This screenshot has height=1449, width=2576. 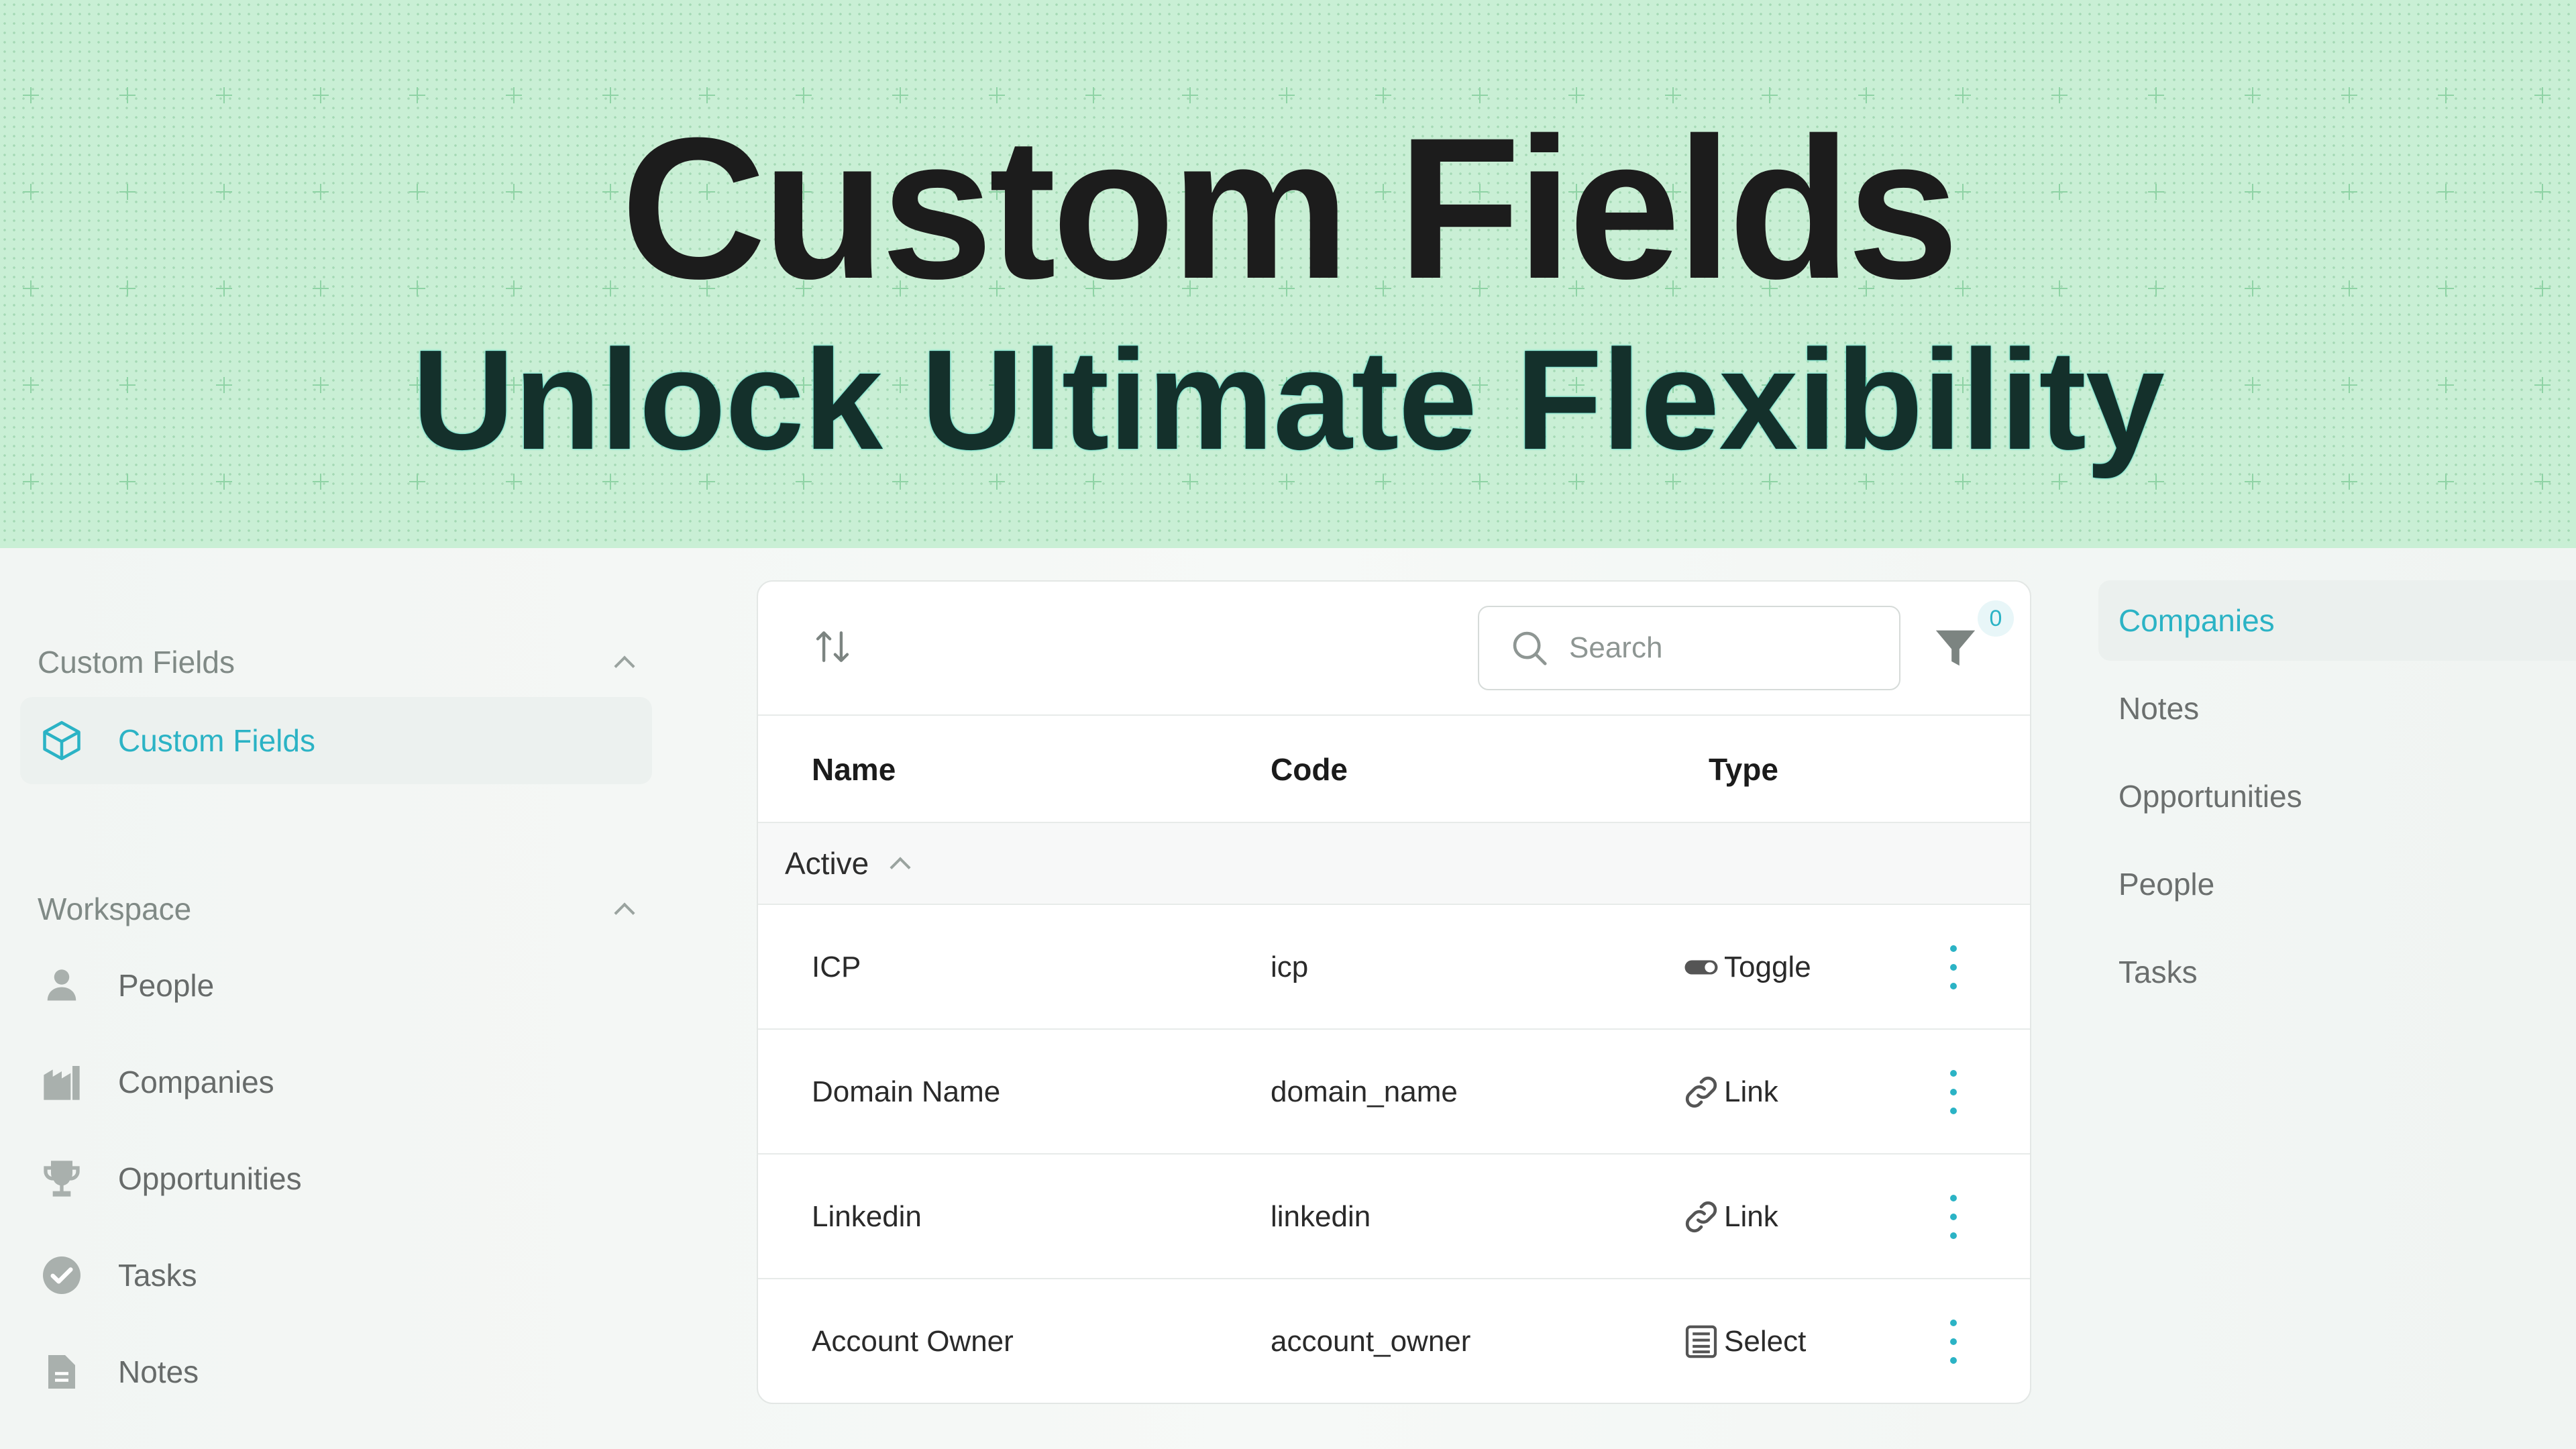 What do you see at coordinates (832, 646) in the screenshot?
I see `sort-icon` at bounding box center [832, 646].